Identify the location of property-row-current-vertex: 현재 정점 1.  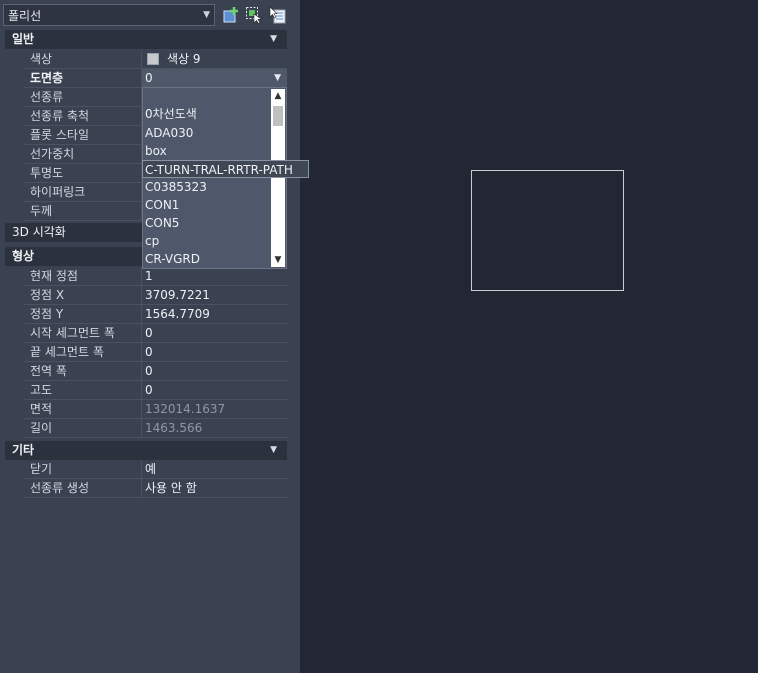
(143, 276).